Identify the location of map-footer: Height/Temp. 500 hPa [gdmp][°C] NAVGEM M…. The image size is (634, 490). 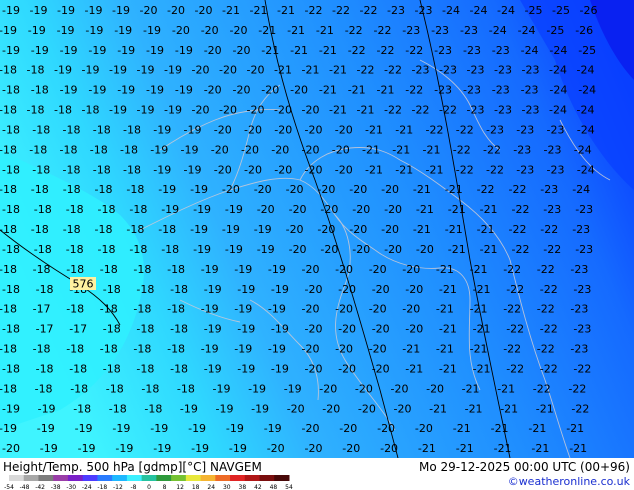
(317, 474).